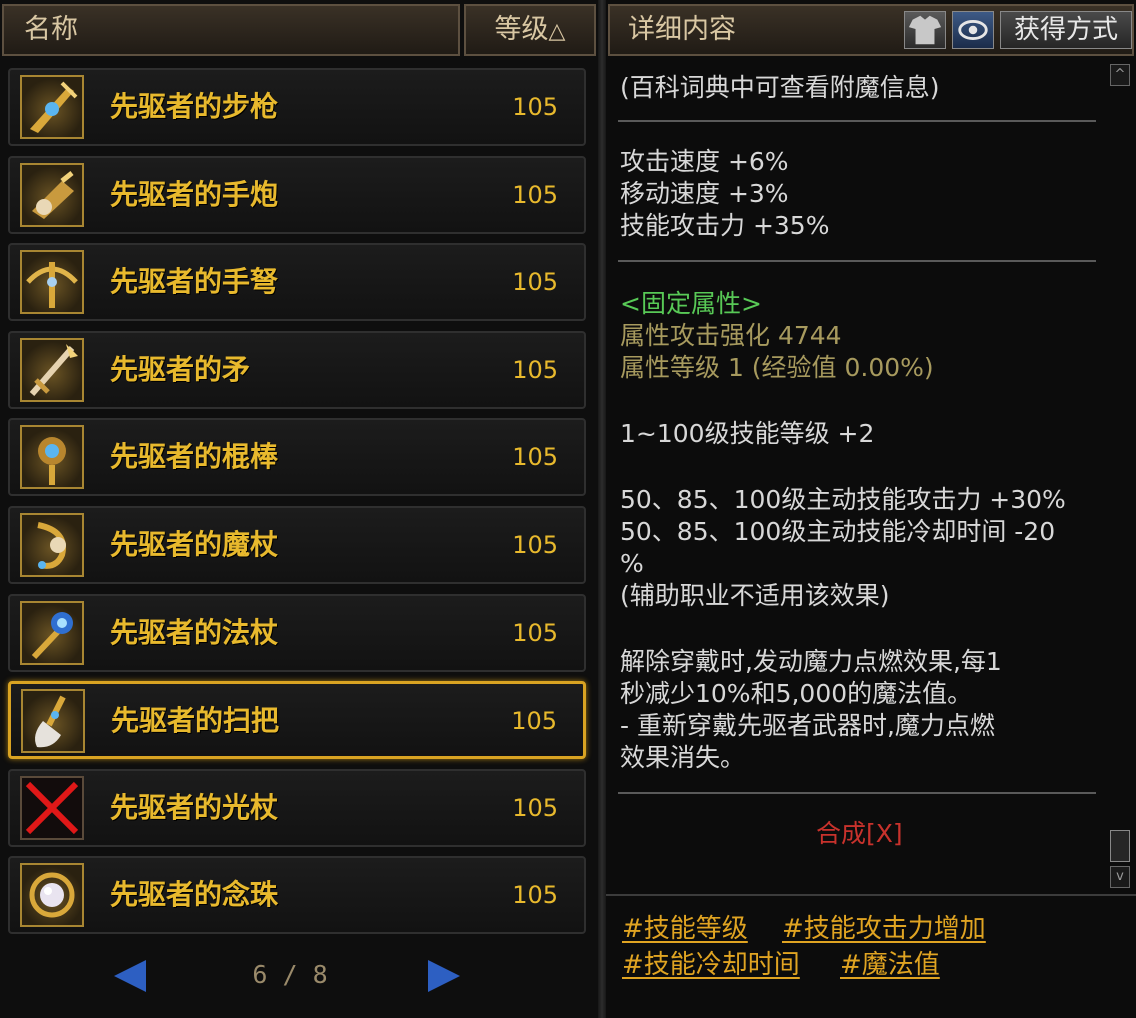 The image size is (1136, 1018). I want to click on tag-link: #技能等级, so click(685, 929).